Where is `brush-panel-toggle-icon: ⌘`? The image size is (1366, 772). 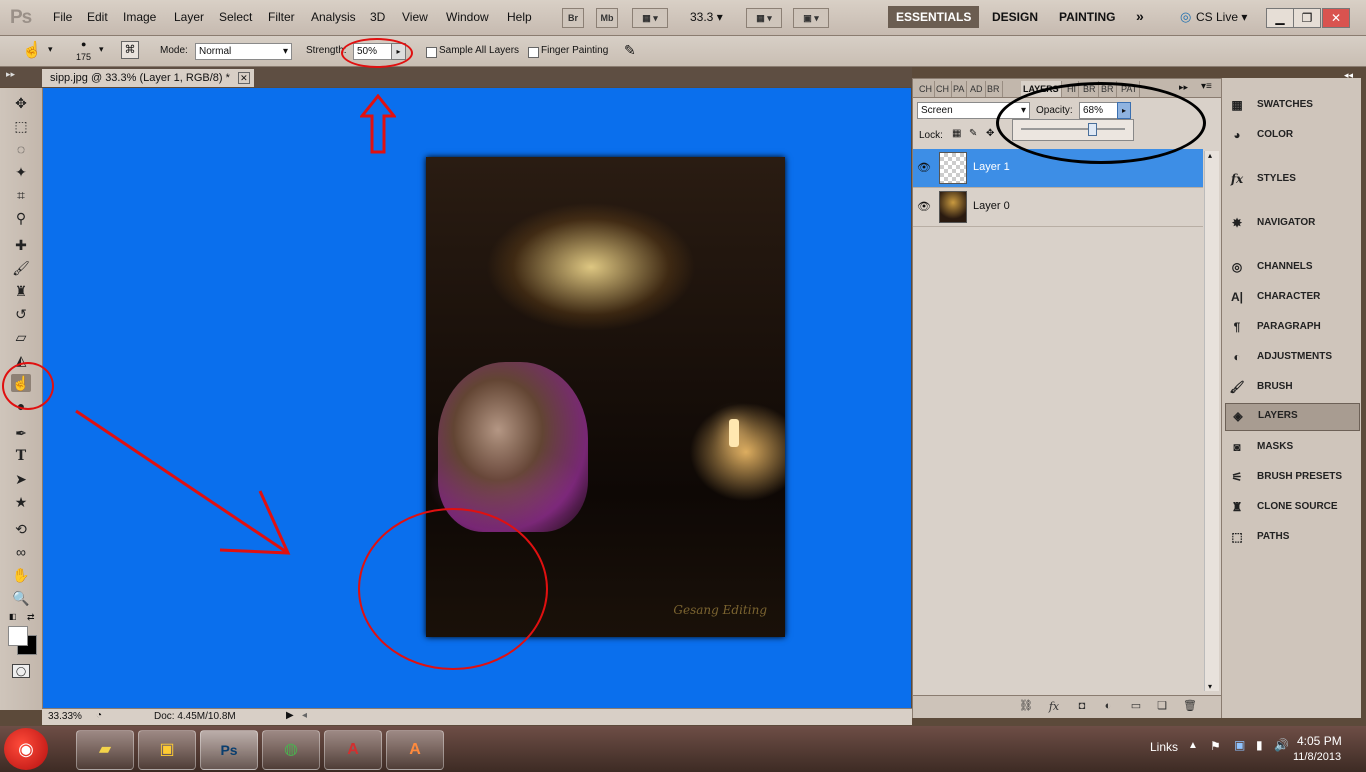
brush-panel-toggle-icon: ⌘ is located at coordinates (130, 50).